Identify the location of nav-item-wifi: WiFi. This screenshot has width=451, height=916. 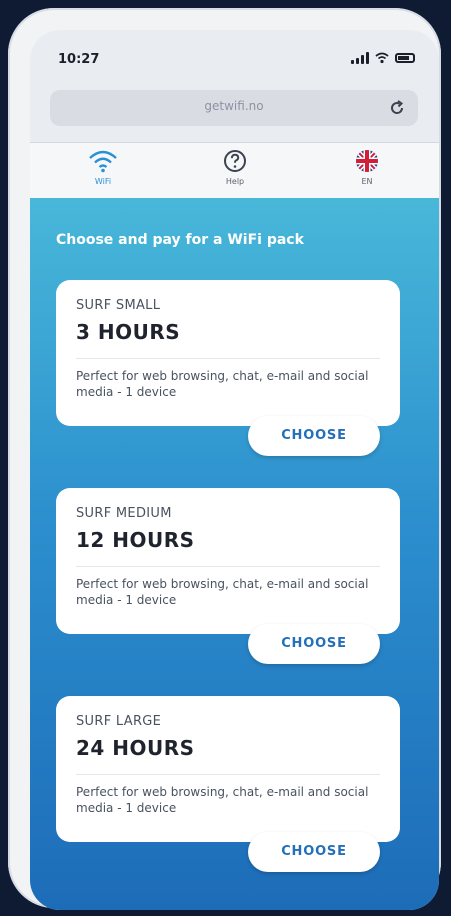
(103, 167).